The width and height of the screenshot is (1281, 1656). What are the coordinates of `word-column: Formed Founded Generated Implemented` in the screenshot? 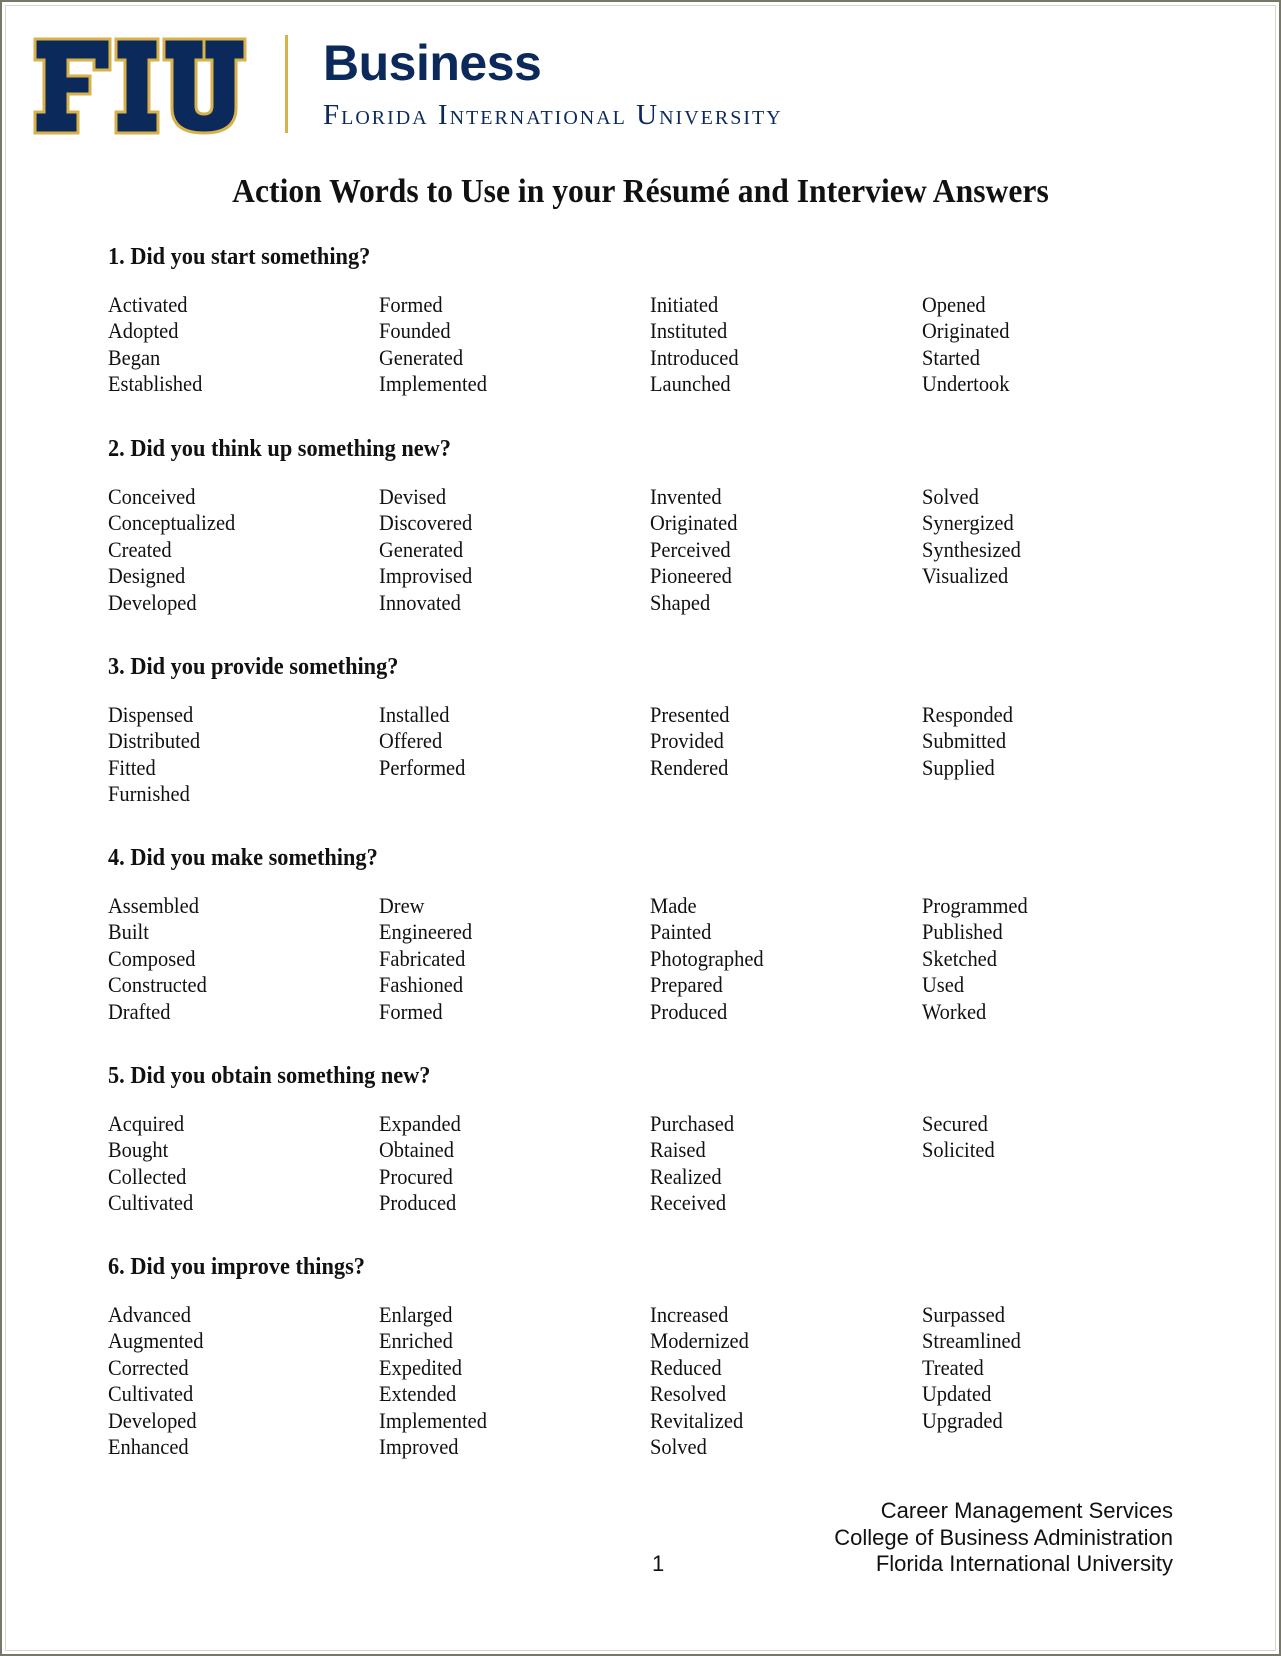 It's located at (509, 345).